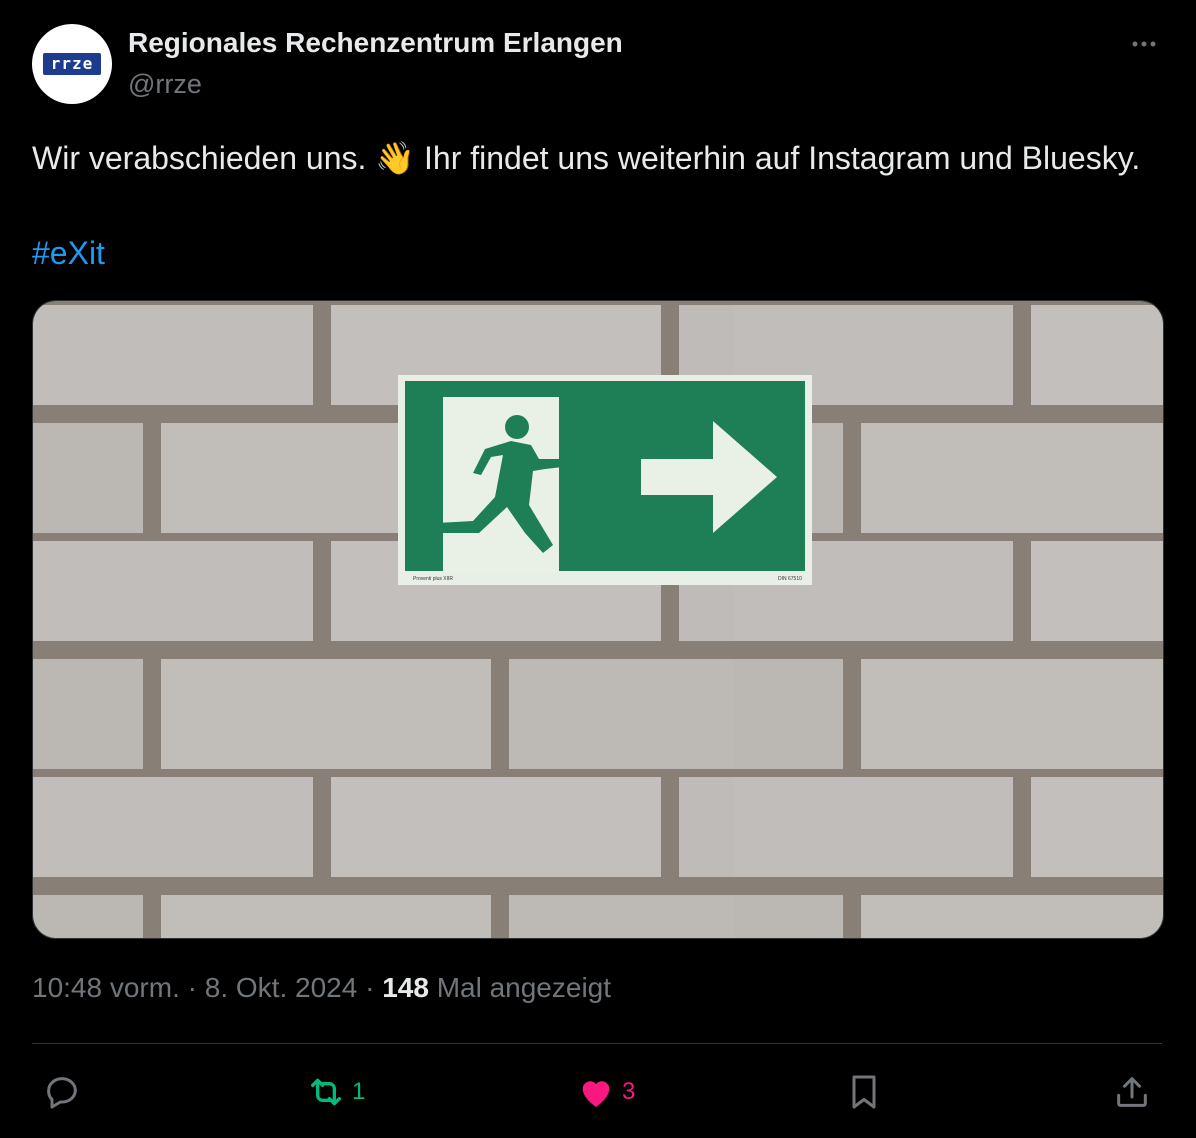 The height and width of the screenshot is (1138, 1196). Describe the element at coordinates (597, 1043) in the screenshot. I see `divider` at that location.